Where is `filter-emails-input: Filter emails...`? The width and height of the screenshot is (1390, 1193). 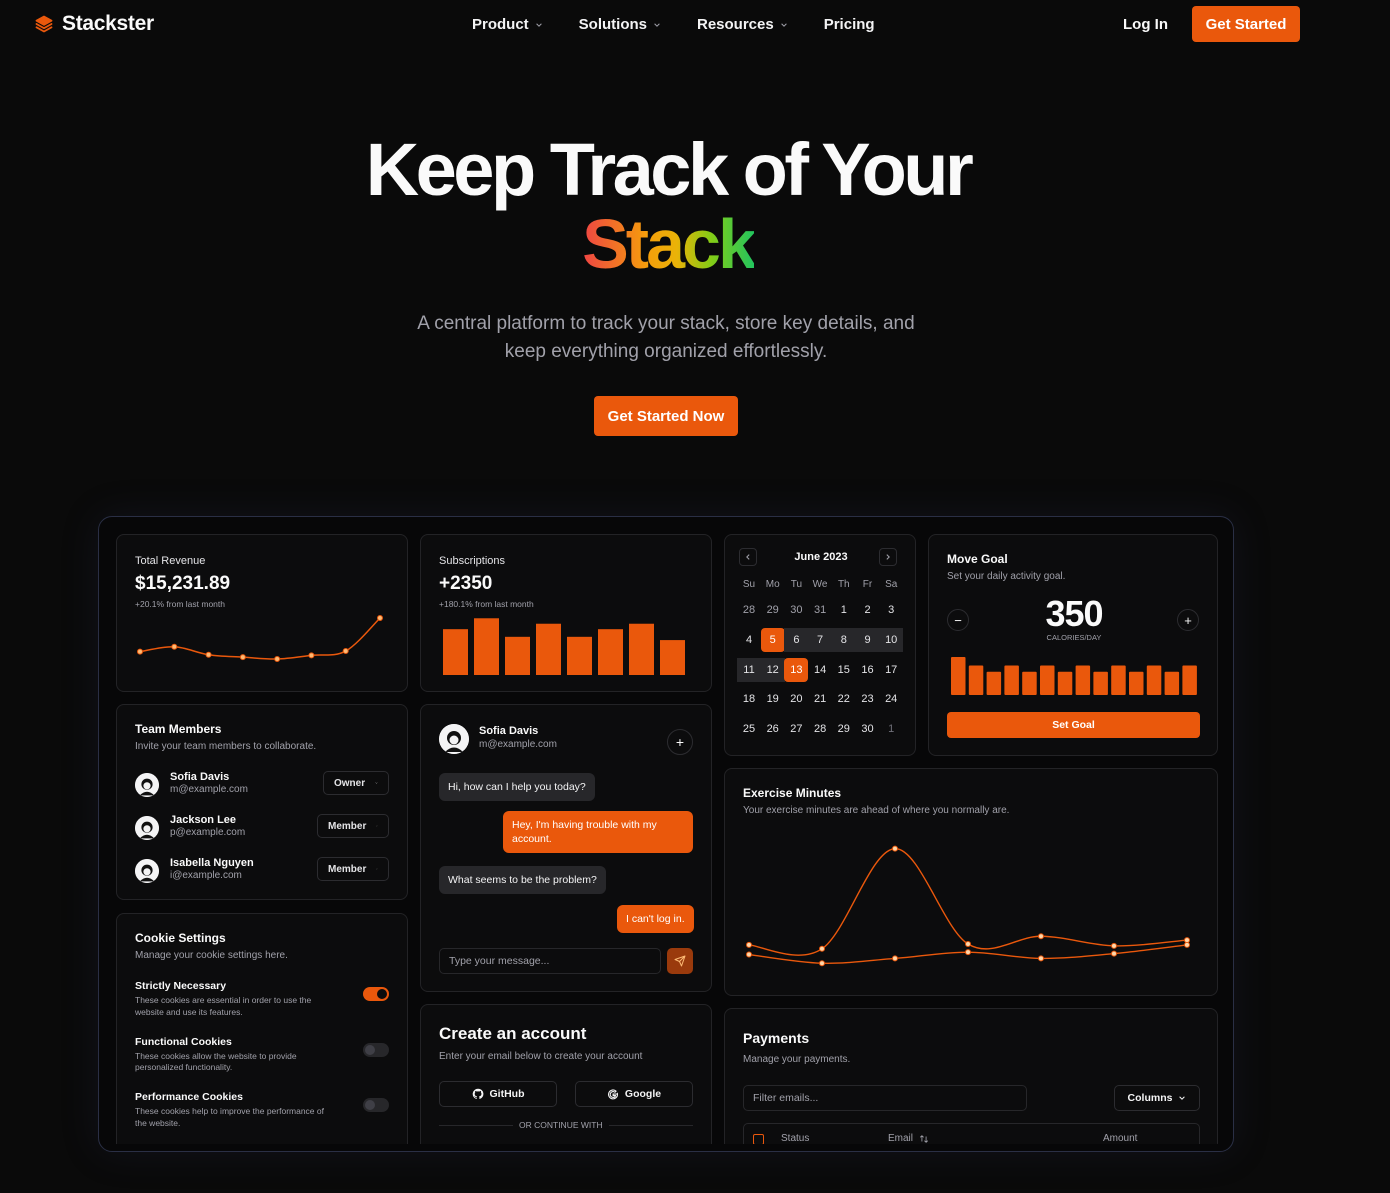
filter-emails-input: Filter emails... is located at coordinates (885, 1098).